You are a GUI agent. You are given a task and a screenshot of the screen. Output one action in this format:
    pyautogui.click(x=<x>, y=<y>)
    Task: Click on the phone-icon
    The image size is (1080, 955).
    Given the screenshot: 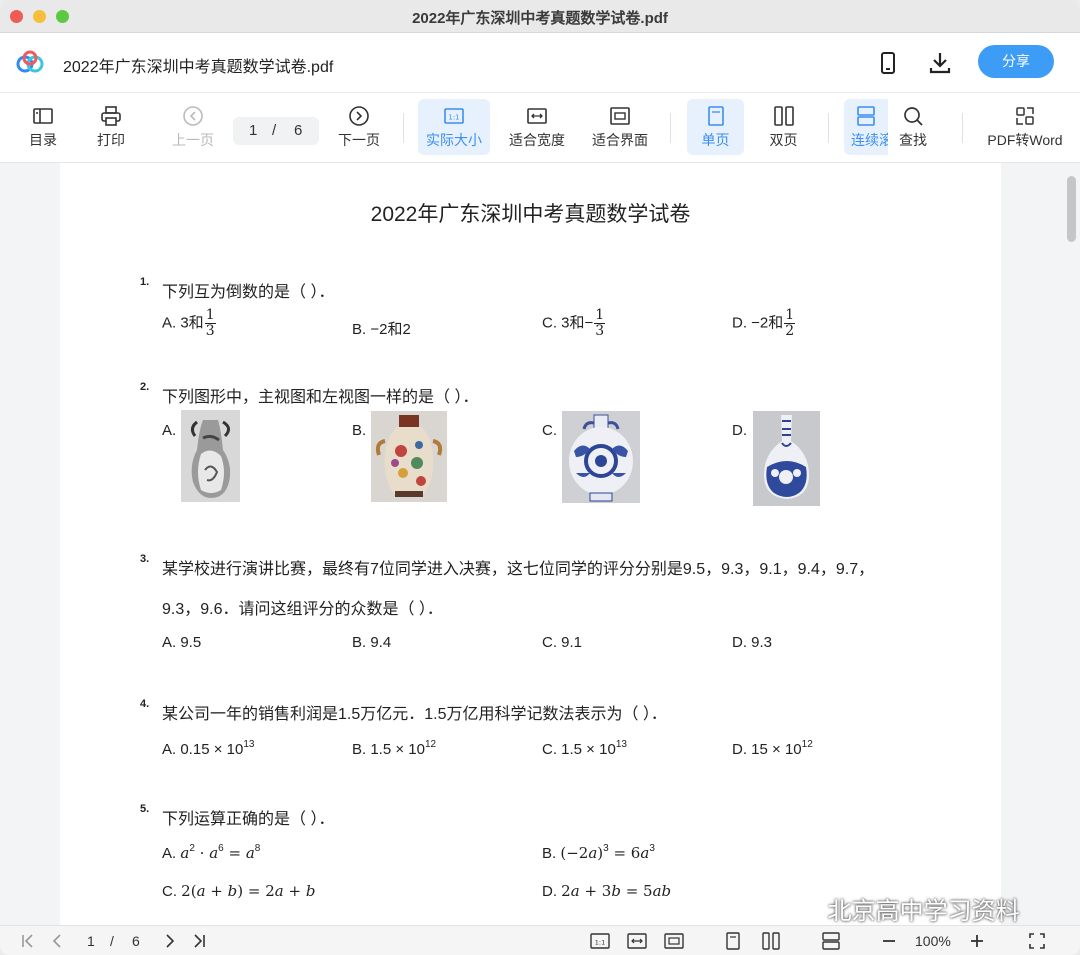 What is the action you would take?
    pyautogui.click(x=888, y=63)
    